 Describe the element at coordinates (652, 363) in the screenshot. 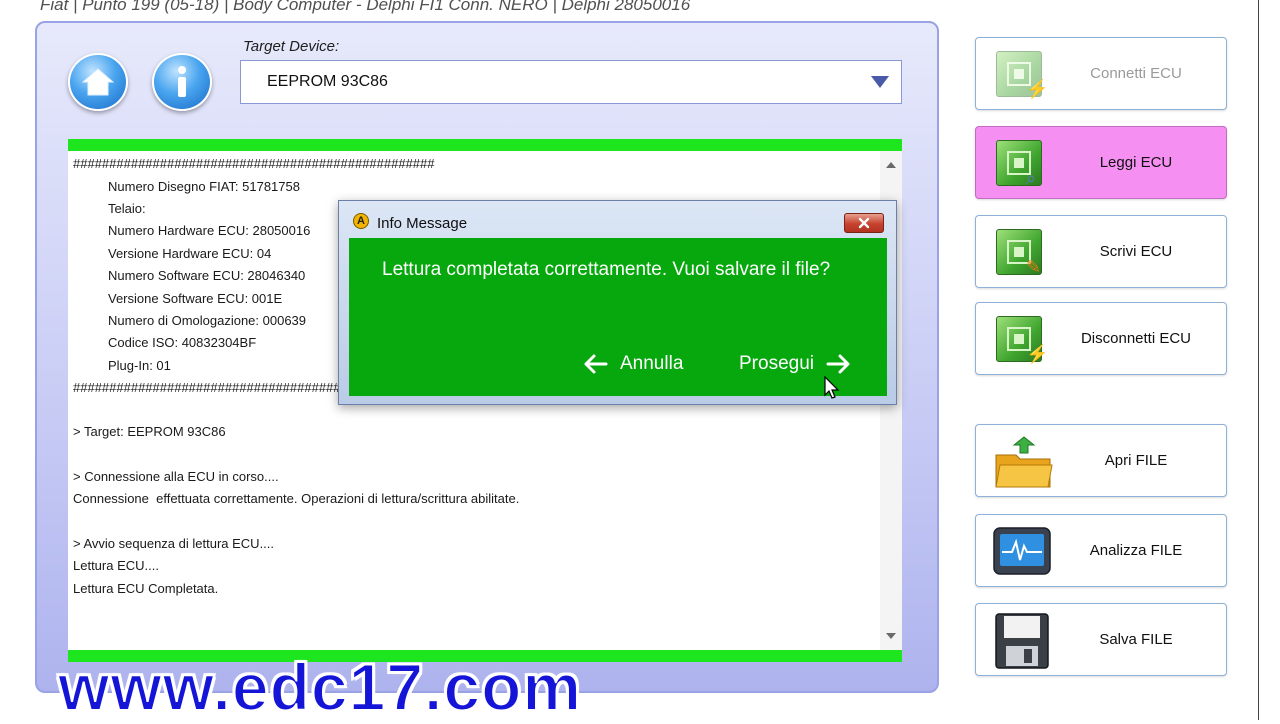

I see `cancel-button-label: Annulla` at that location.